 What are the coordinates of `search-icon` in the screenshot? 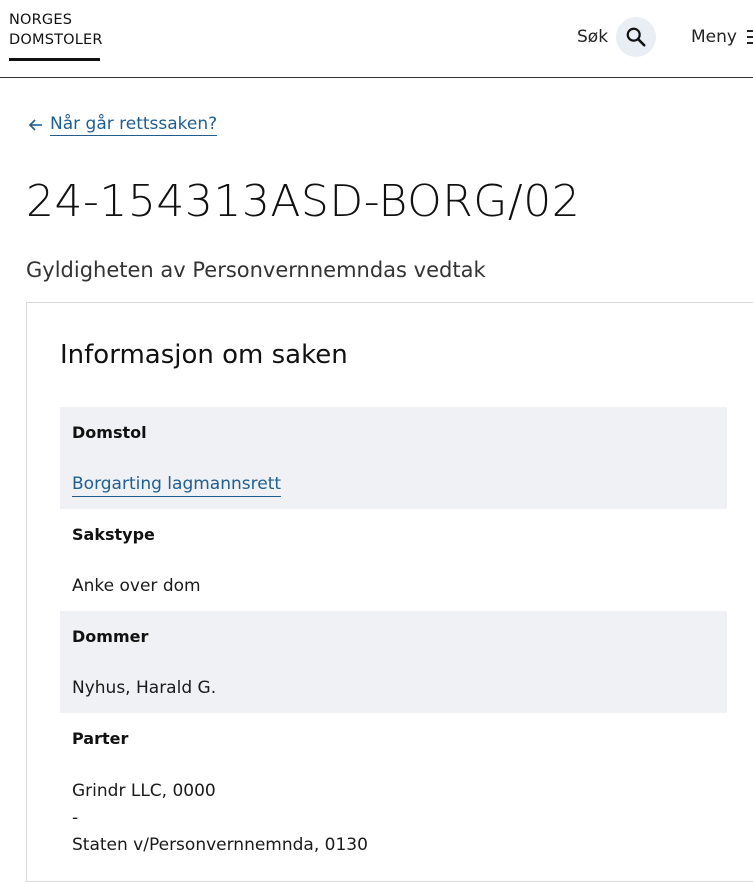 It's located at (636, 37).